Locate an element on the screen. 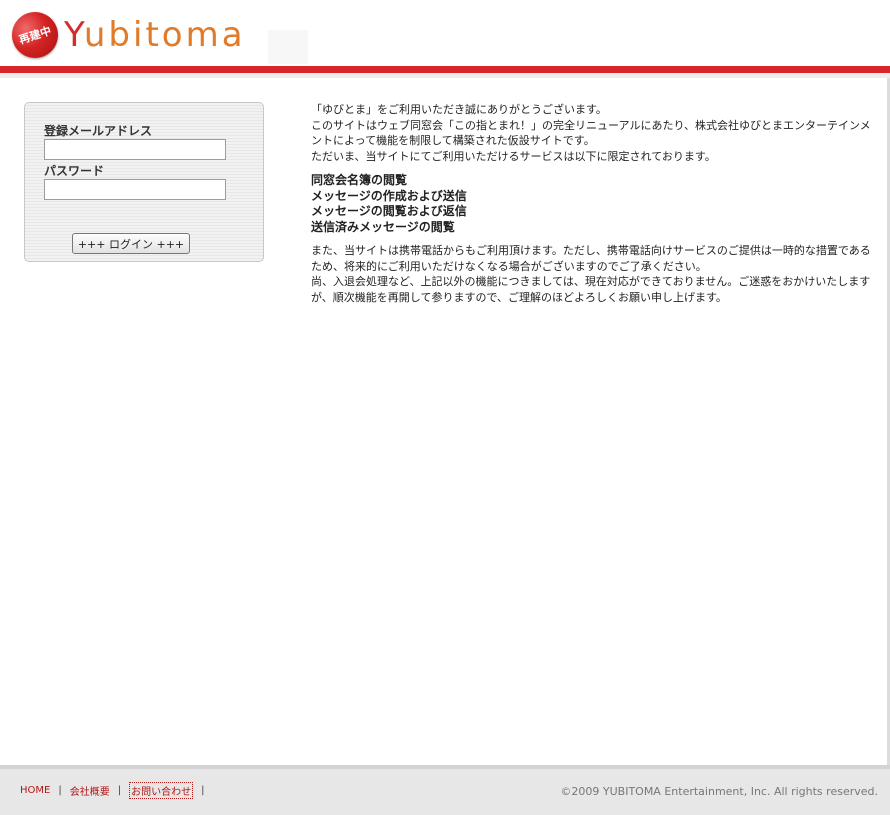 The image size is (890, 815). feature-item: メッセージの作成および送信 is located at coordinates (389, 195).